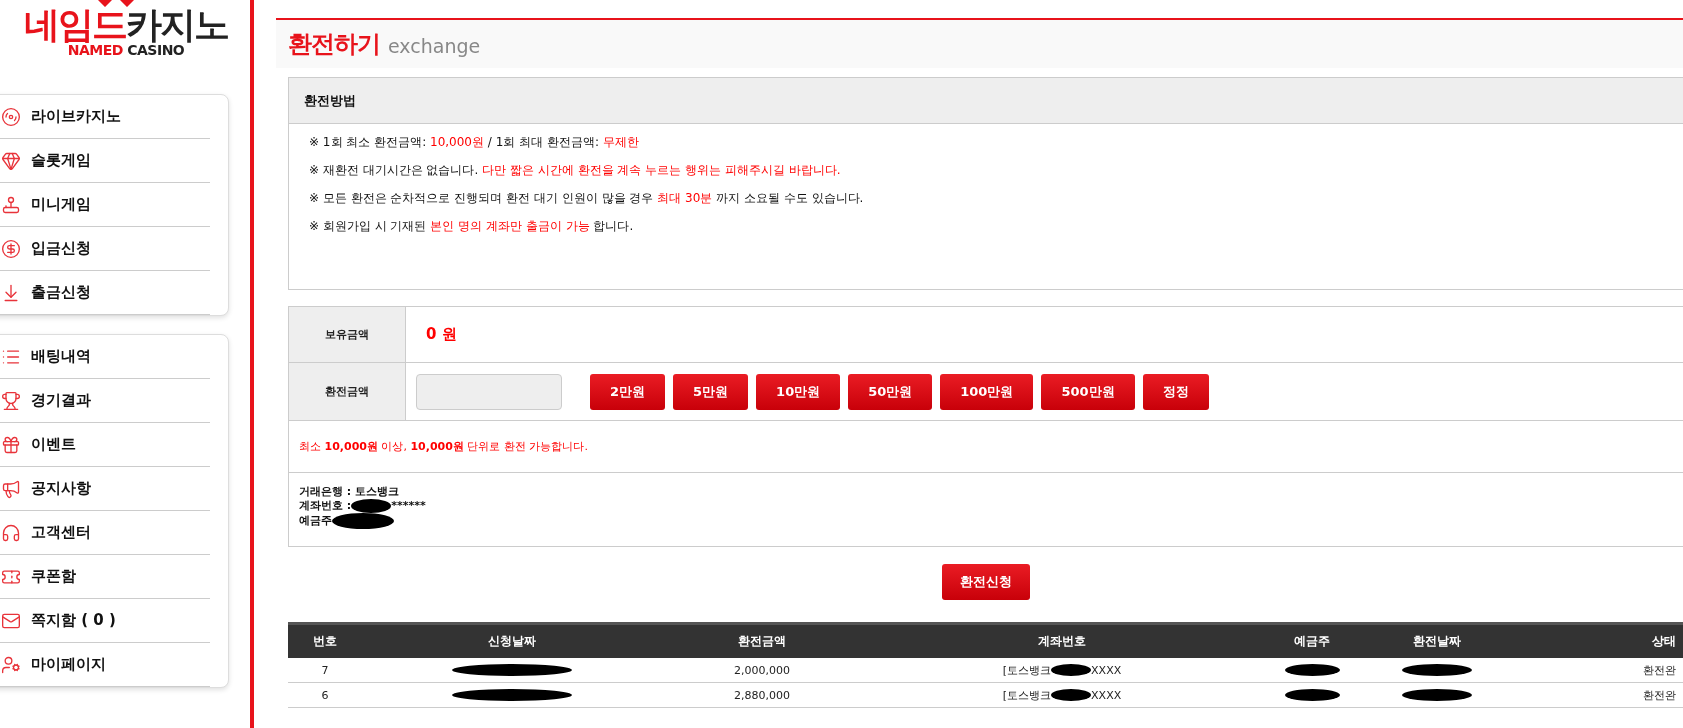 This screenshot has height=728, width=1683. What do you see at coordinates (61, 204) in the screenshot?
I see `menu-label: 미니게임` at bounding box center [61, 204].